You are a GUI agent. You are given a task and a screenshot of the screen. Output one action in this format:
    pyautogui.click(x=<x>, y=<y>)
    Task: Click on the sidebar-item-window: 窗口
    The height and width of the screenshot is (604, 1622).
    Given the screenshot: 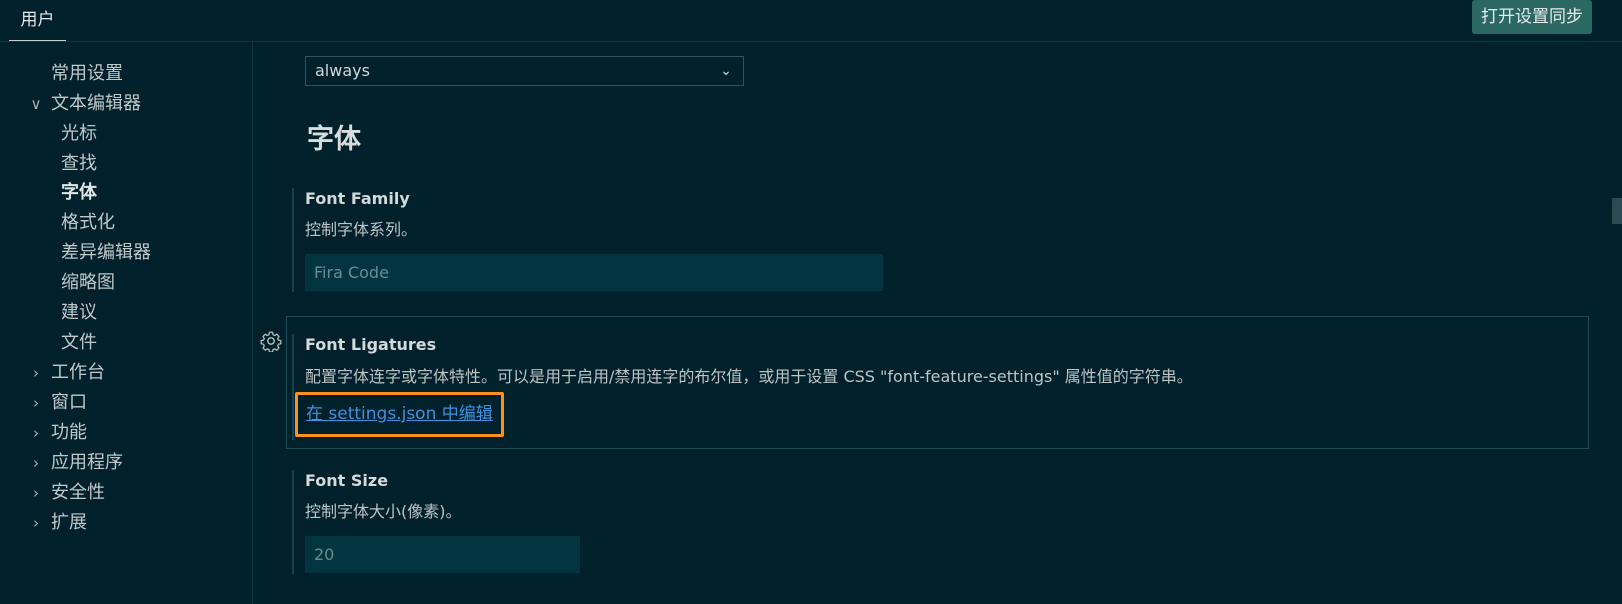 What is the action you would take?
    pyautogui.click(x=69, y=403)
    